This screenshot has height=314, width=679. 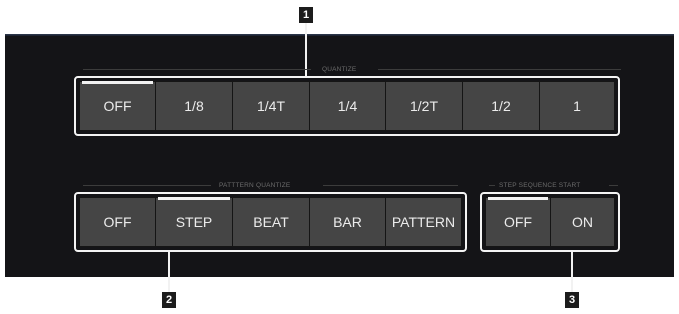 I want to click on step-sequence-title-rule-left, so click(x=492, y=185).